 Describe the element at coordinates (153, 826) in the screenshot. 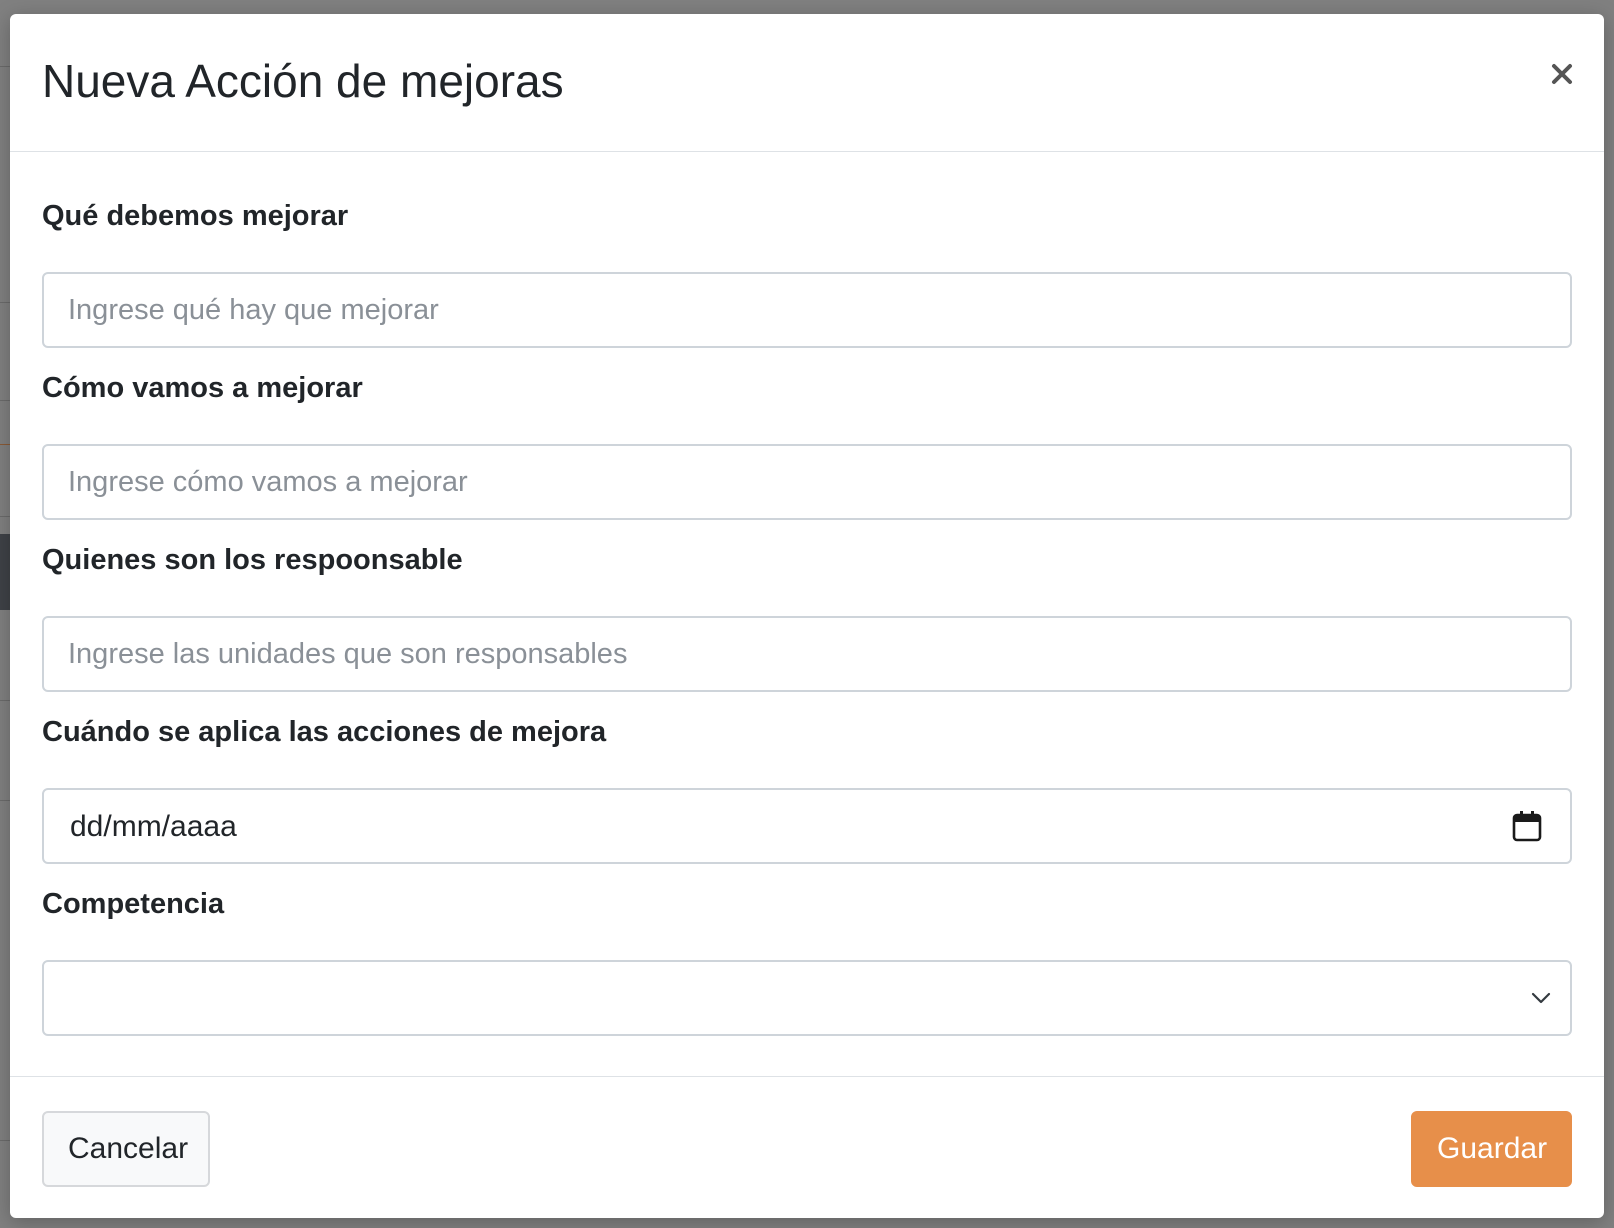

I see `date-value: dd/mm/aaaa` at that location.